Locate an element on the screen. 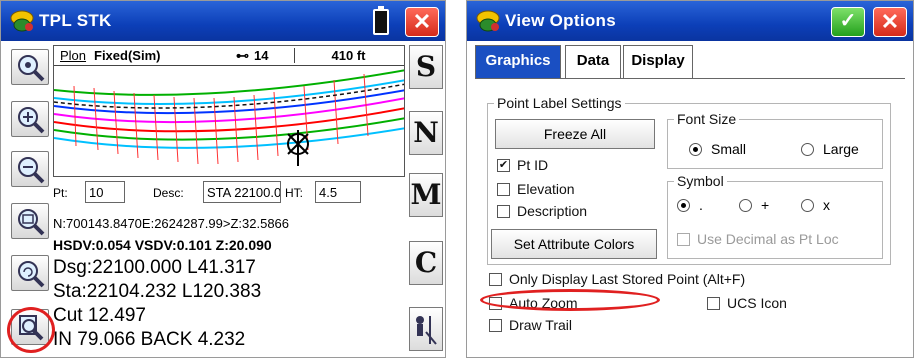 The width and height of the screenshot is (914, 358). point-label-group-title: Point Label Settings is located at coordinates (559, 103).